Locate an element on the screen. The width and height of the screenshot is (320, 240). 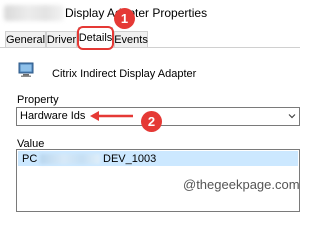
tab-general: General is located at coordinates (25, 39).